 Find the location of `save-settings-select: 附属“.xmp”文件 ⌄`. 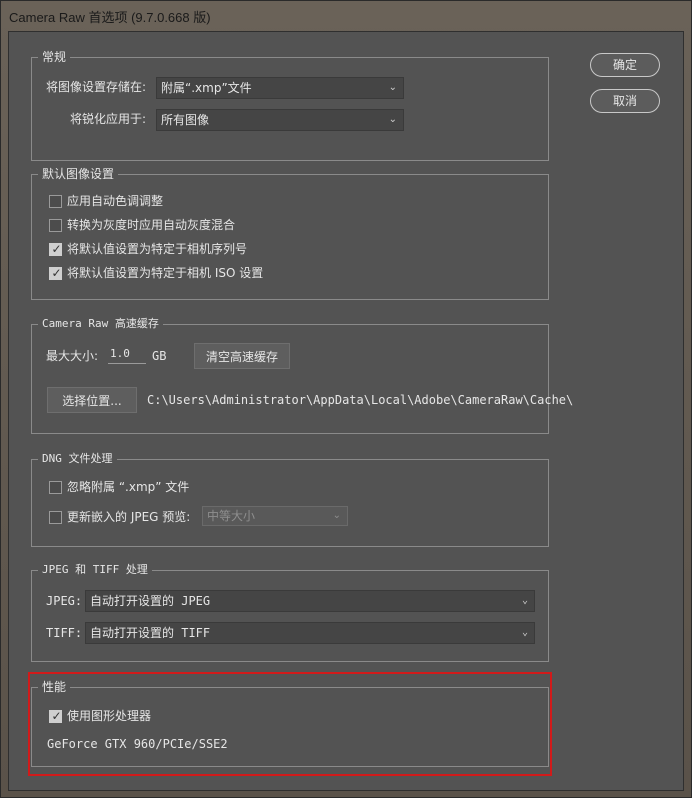

save-settings-select: 附属“.xmp”文件 ⌄ is located at coordinates (280, 88).